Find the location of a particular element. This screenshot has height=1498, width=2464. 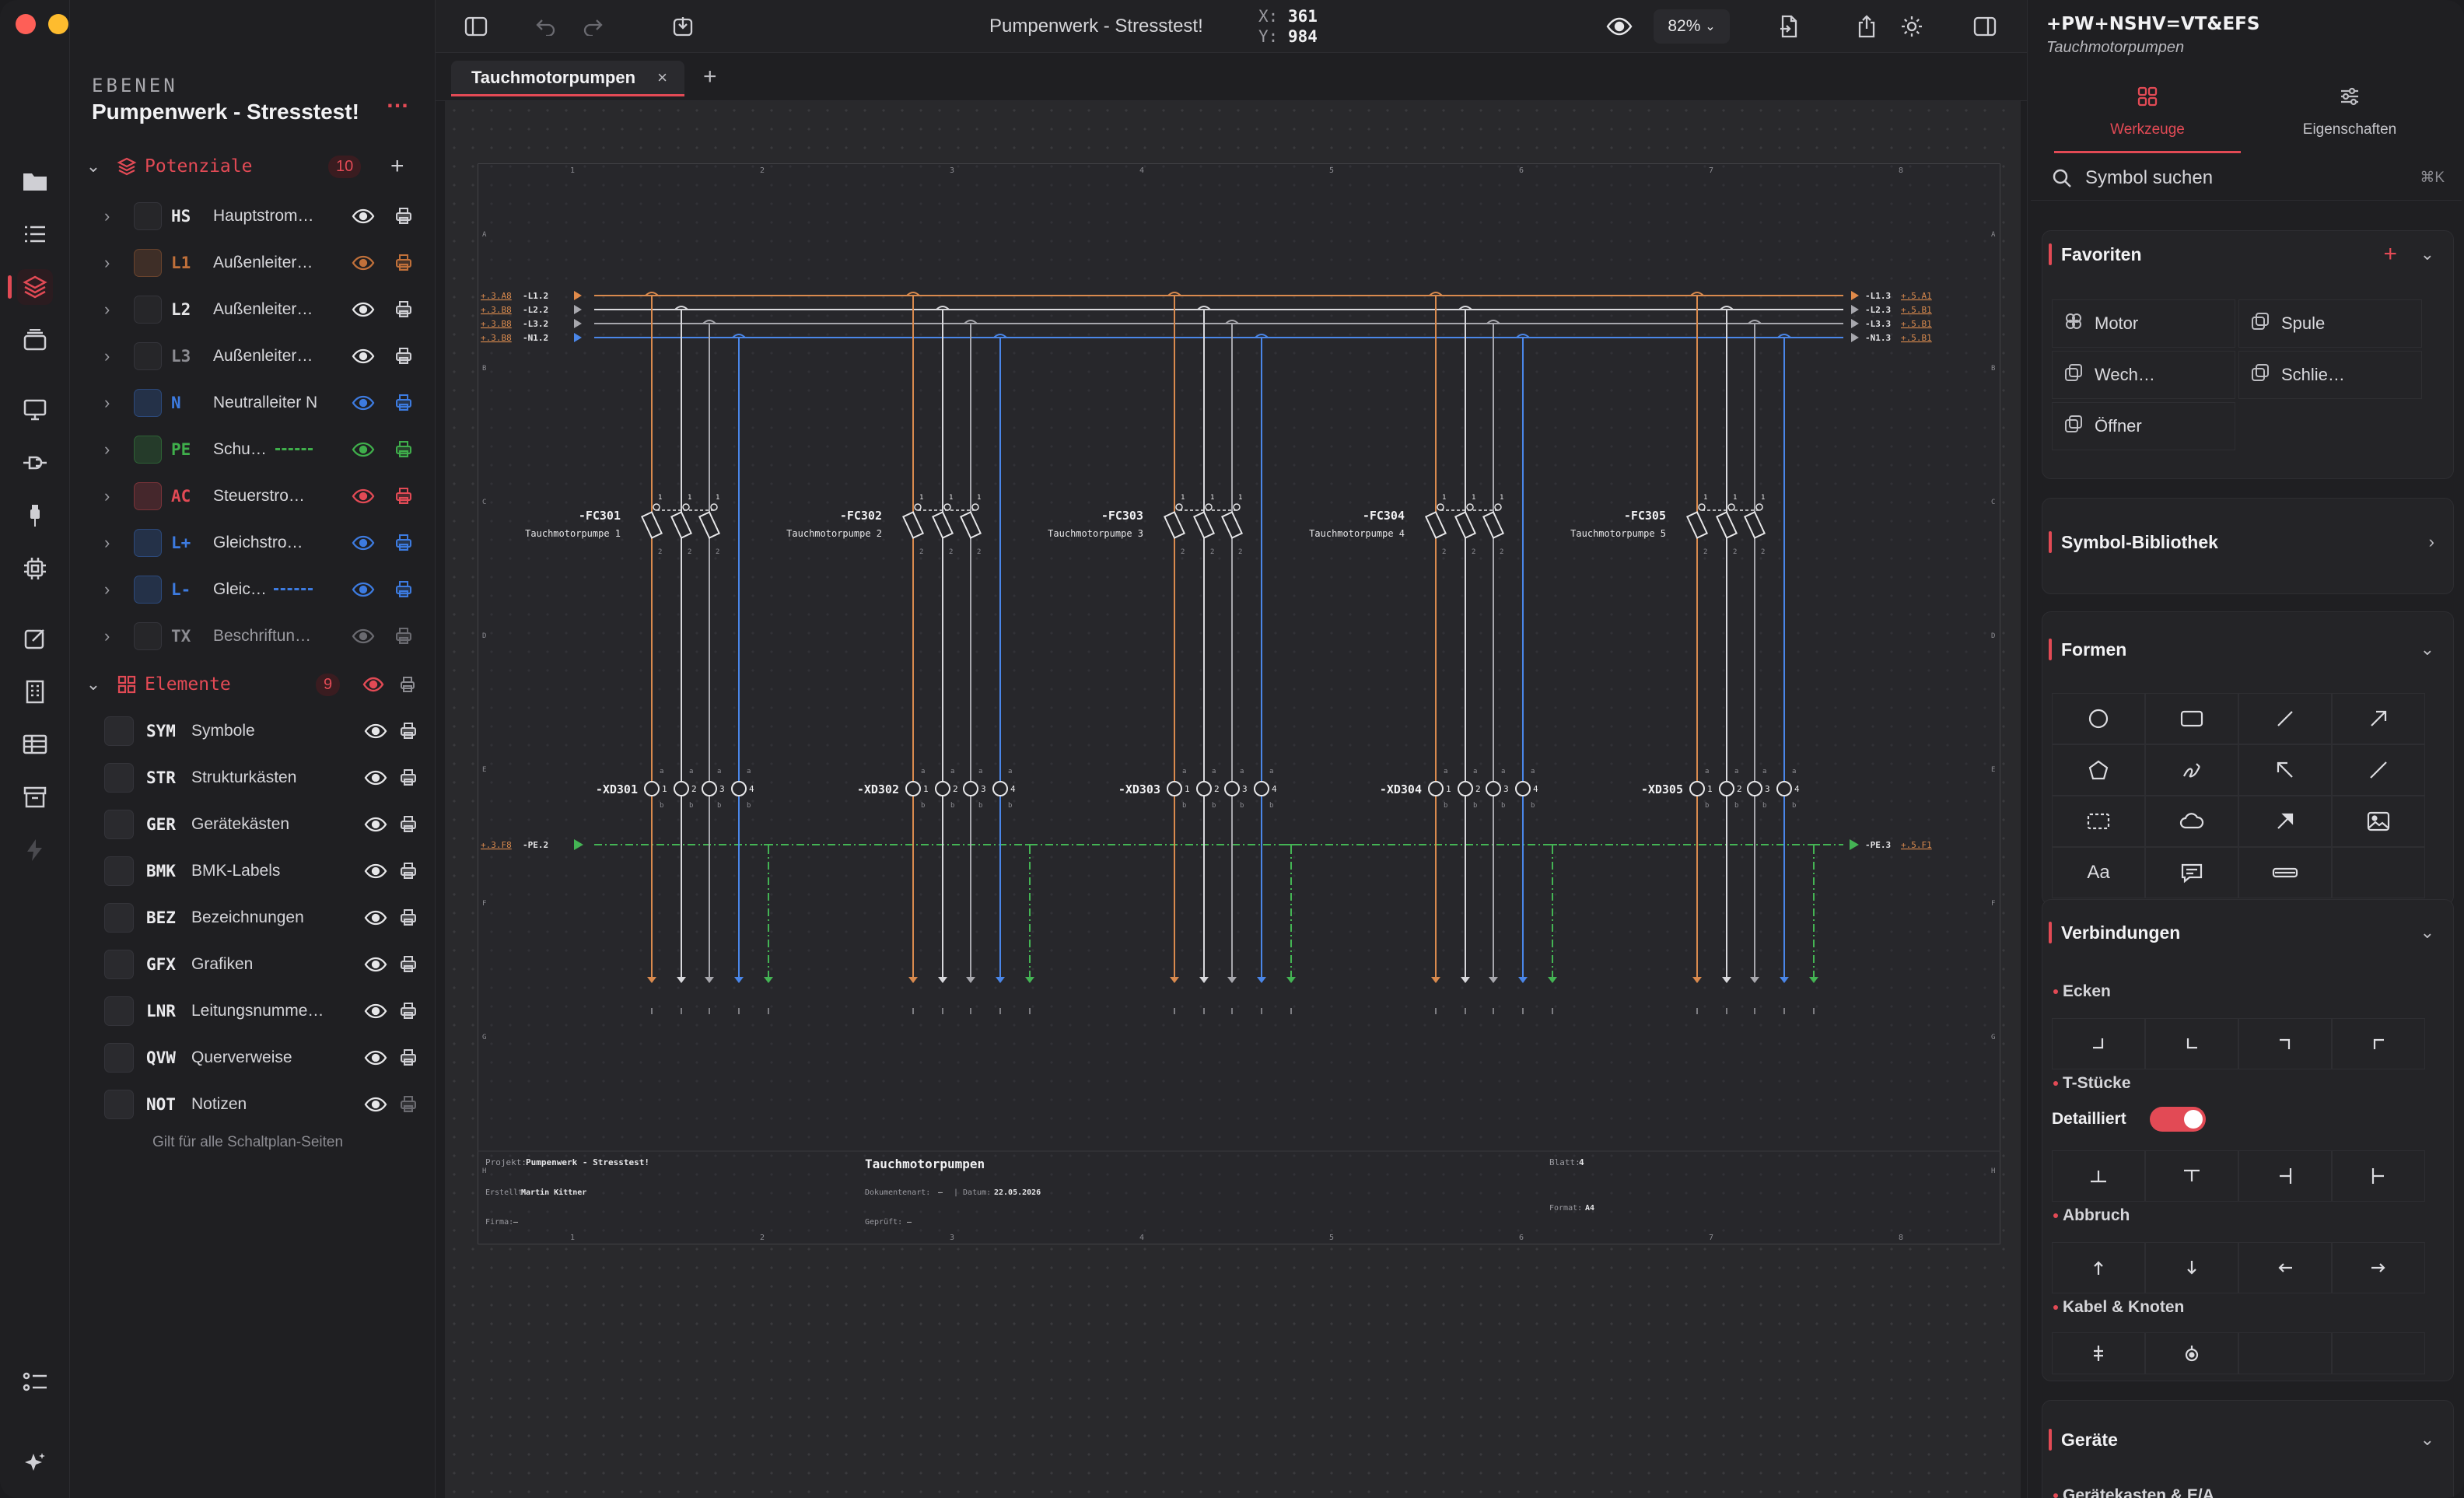

add-tab-button: + is located at coordinates (710, 77).